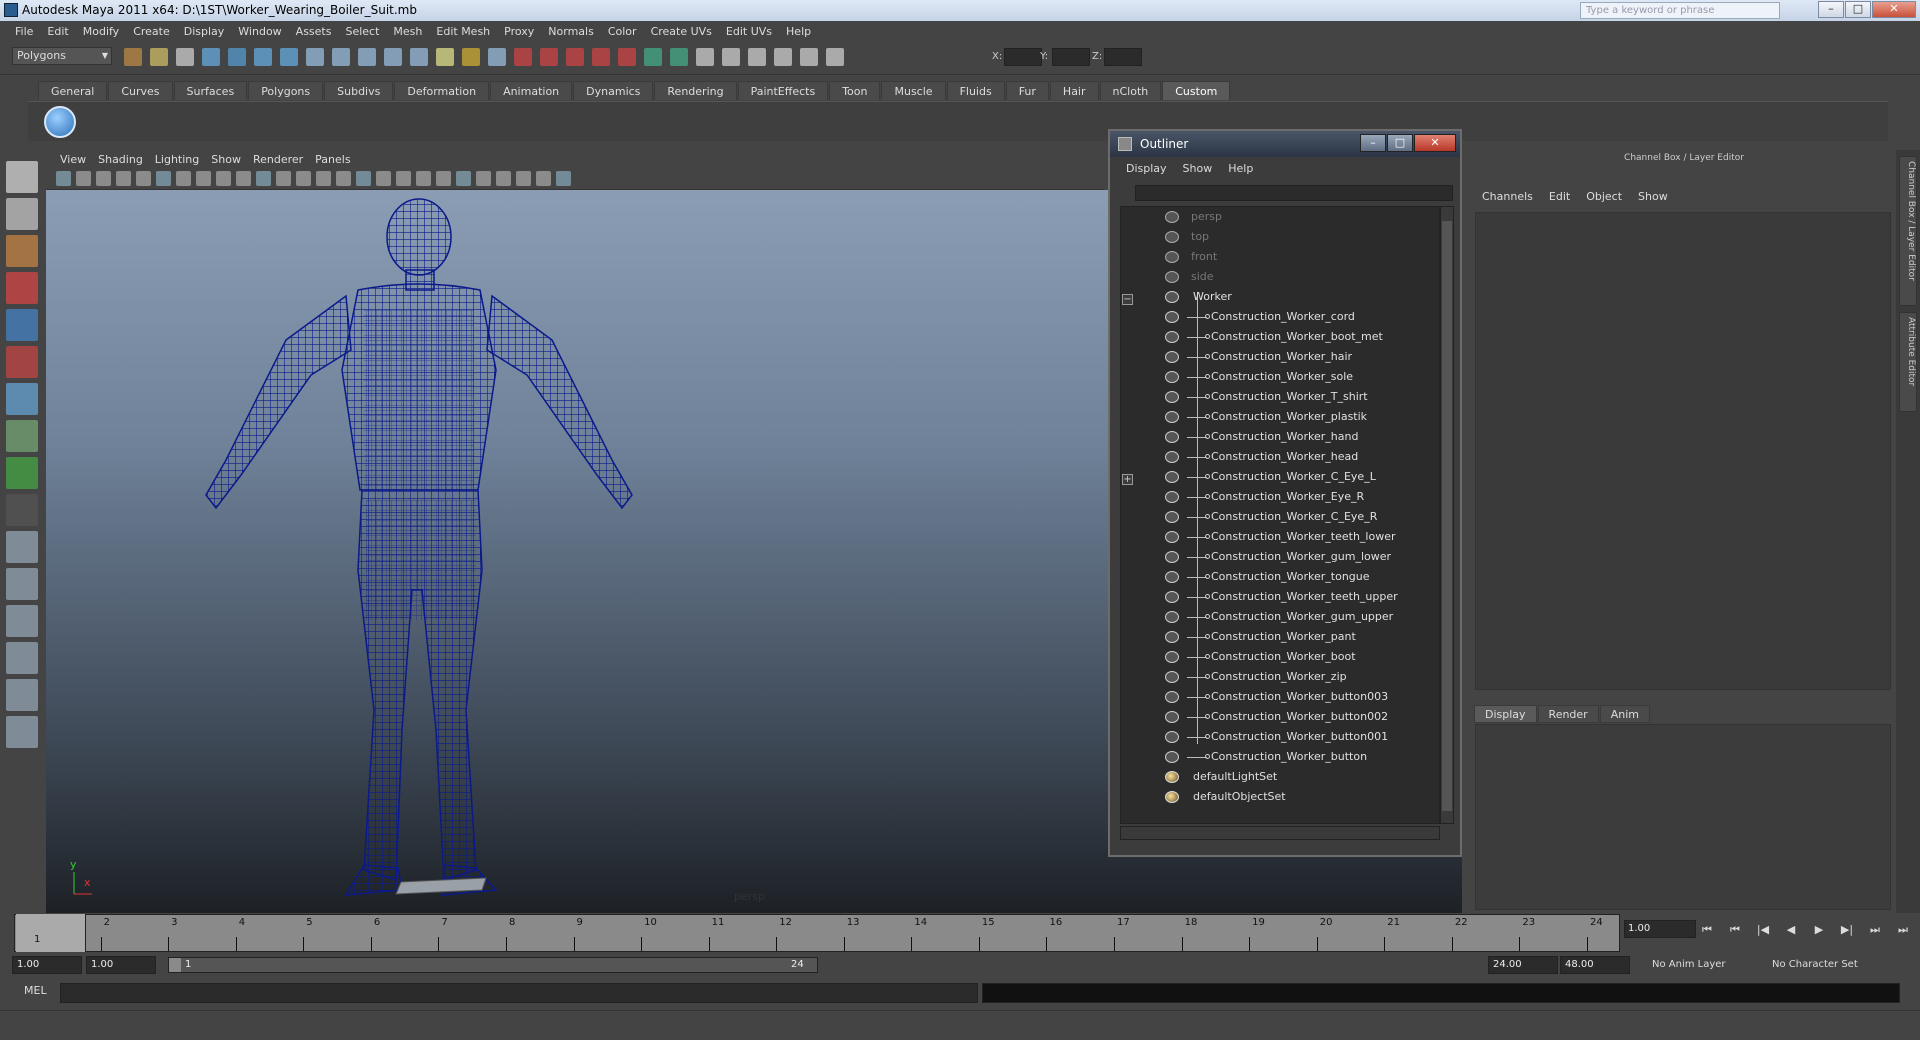 This screenshot has width=1920, height=1040. I want to click on close-button: ✕, so click(1894, 9).